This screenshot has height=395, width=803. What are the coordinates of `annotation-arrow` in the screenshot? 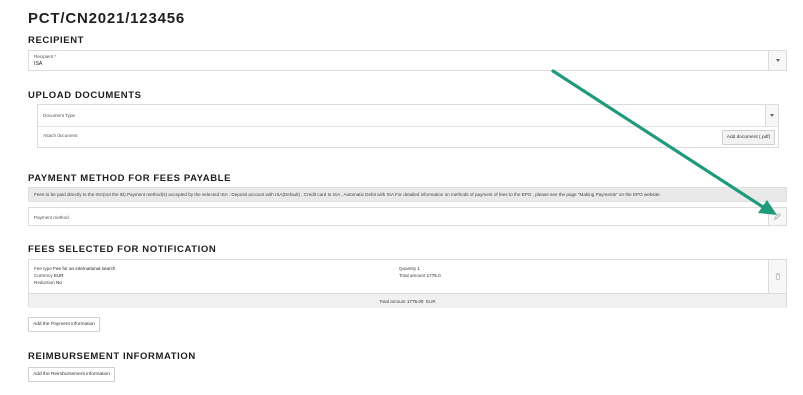 It's located at (664, 142).